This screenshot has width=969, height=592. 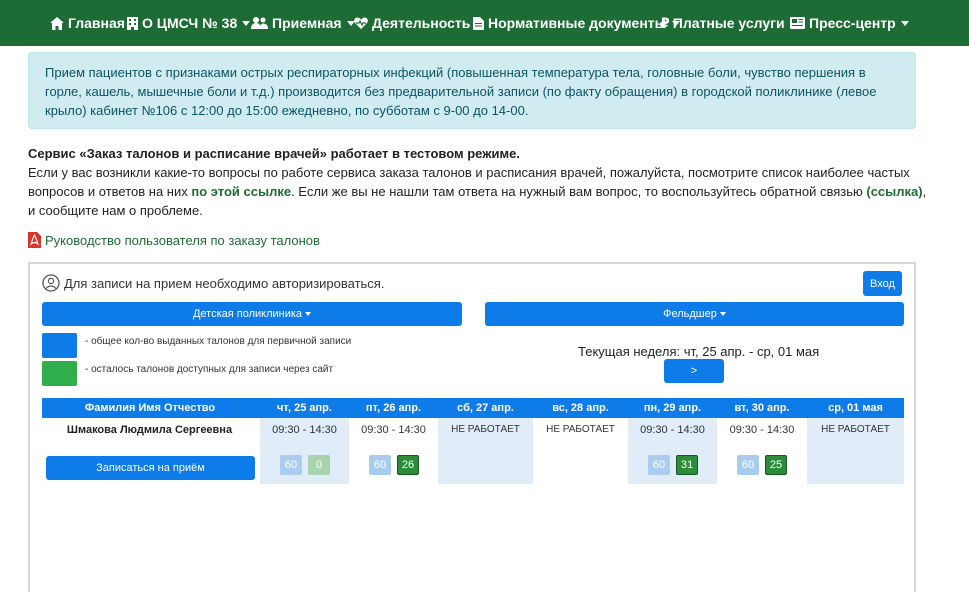 What do you see at coordinates (304, 408) in the screenshot?
I see `header-day: чт, 25 апр.` at bounding box center [304, 408].